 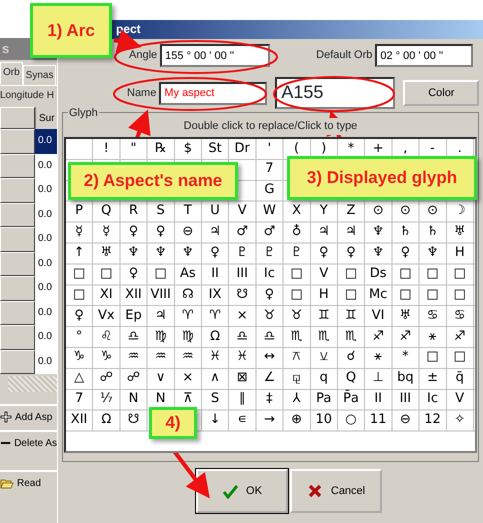 What do you see at coordinates (269, 211) in the screenshot?
I see `glyph-cell: W` at bounding box center [269, 211].